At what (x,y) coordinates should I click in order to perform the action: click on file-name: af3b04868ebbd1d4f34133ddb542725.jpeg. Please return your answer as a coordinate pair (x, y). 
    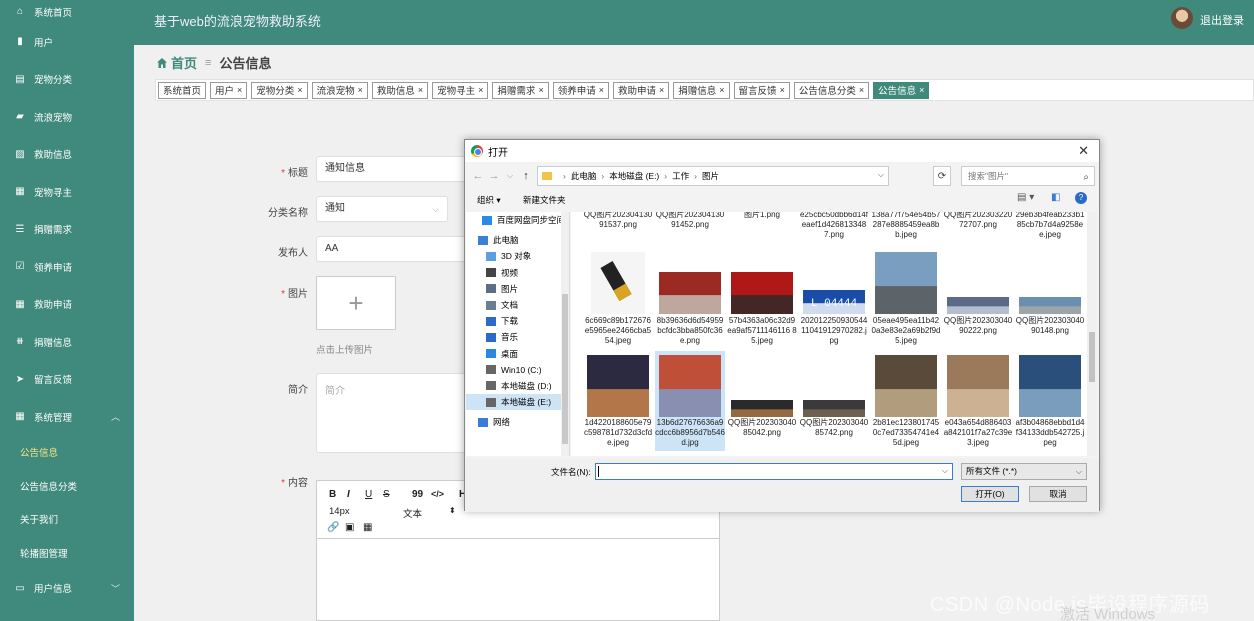
    Looking at the image, I should click on (1050, 433).